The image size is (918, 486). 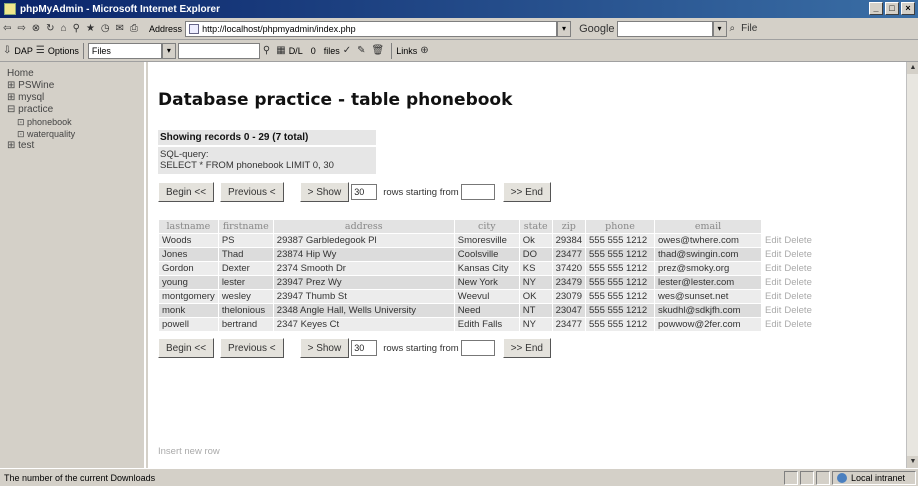 I want to click on nav-item-home: Home, so click(x=75, y=74).